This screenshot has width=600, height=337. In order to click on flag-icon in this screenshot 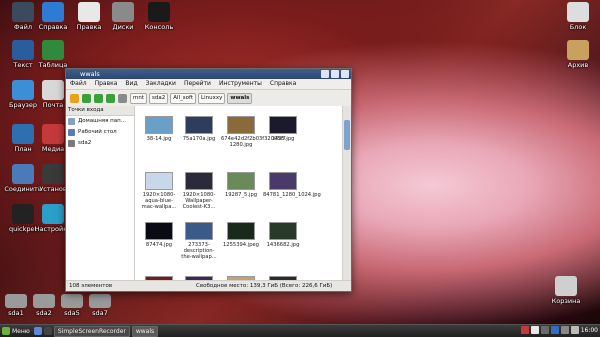, I will do `click(534, 330)`.